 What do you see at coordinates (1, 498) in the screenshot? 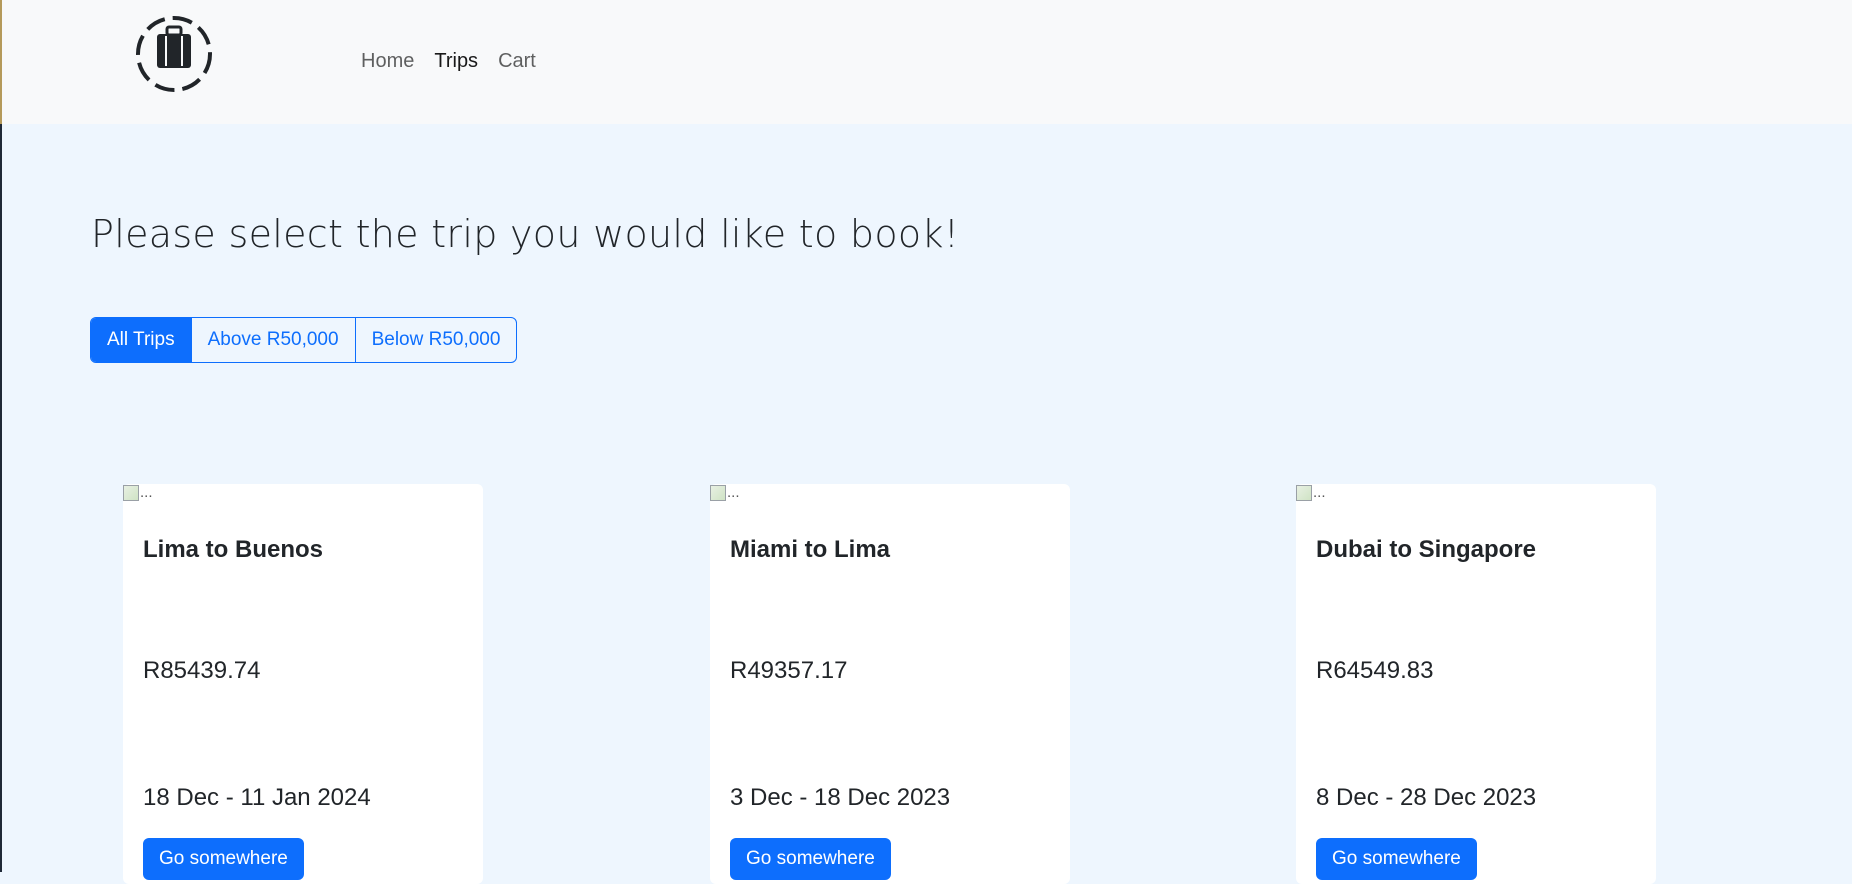
I see `page-left-border` at bounding box center [1, 498].